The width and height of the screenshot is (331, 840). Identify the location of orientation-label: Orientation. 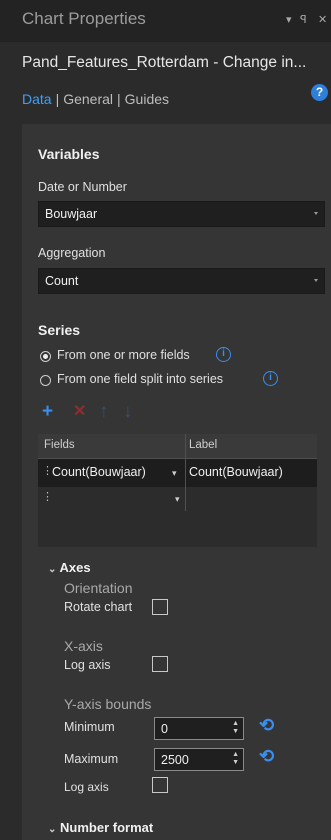
(98, 588).